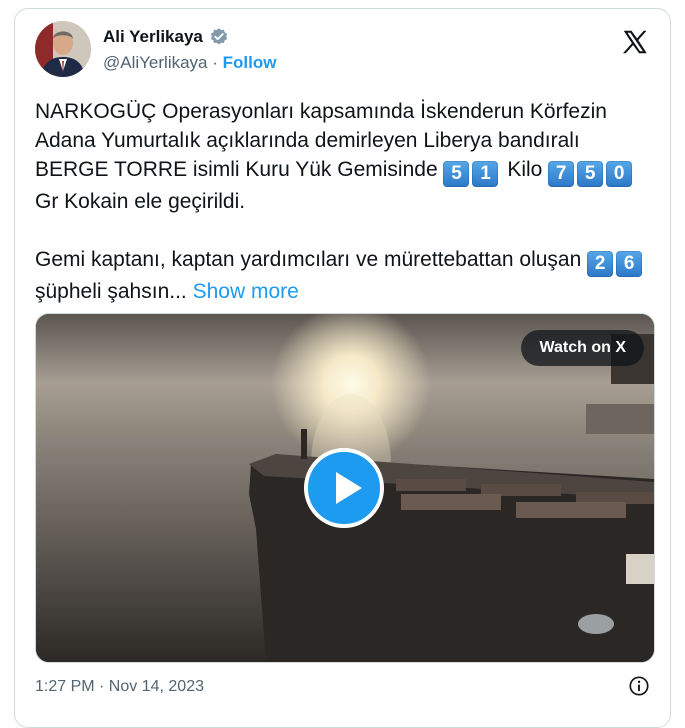  Describe the element at coordinates (119, 686) in the screenshot. I see `tweet-timestamp: 1:27 PM · Nov 14, 2023` at that location.